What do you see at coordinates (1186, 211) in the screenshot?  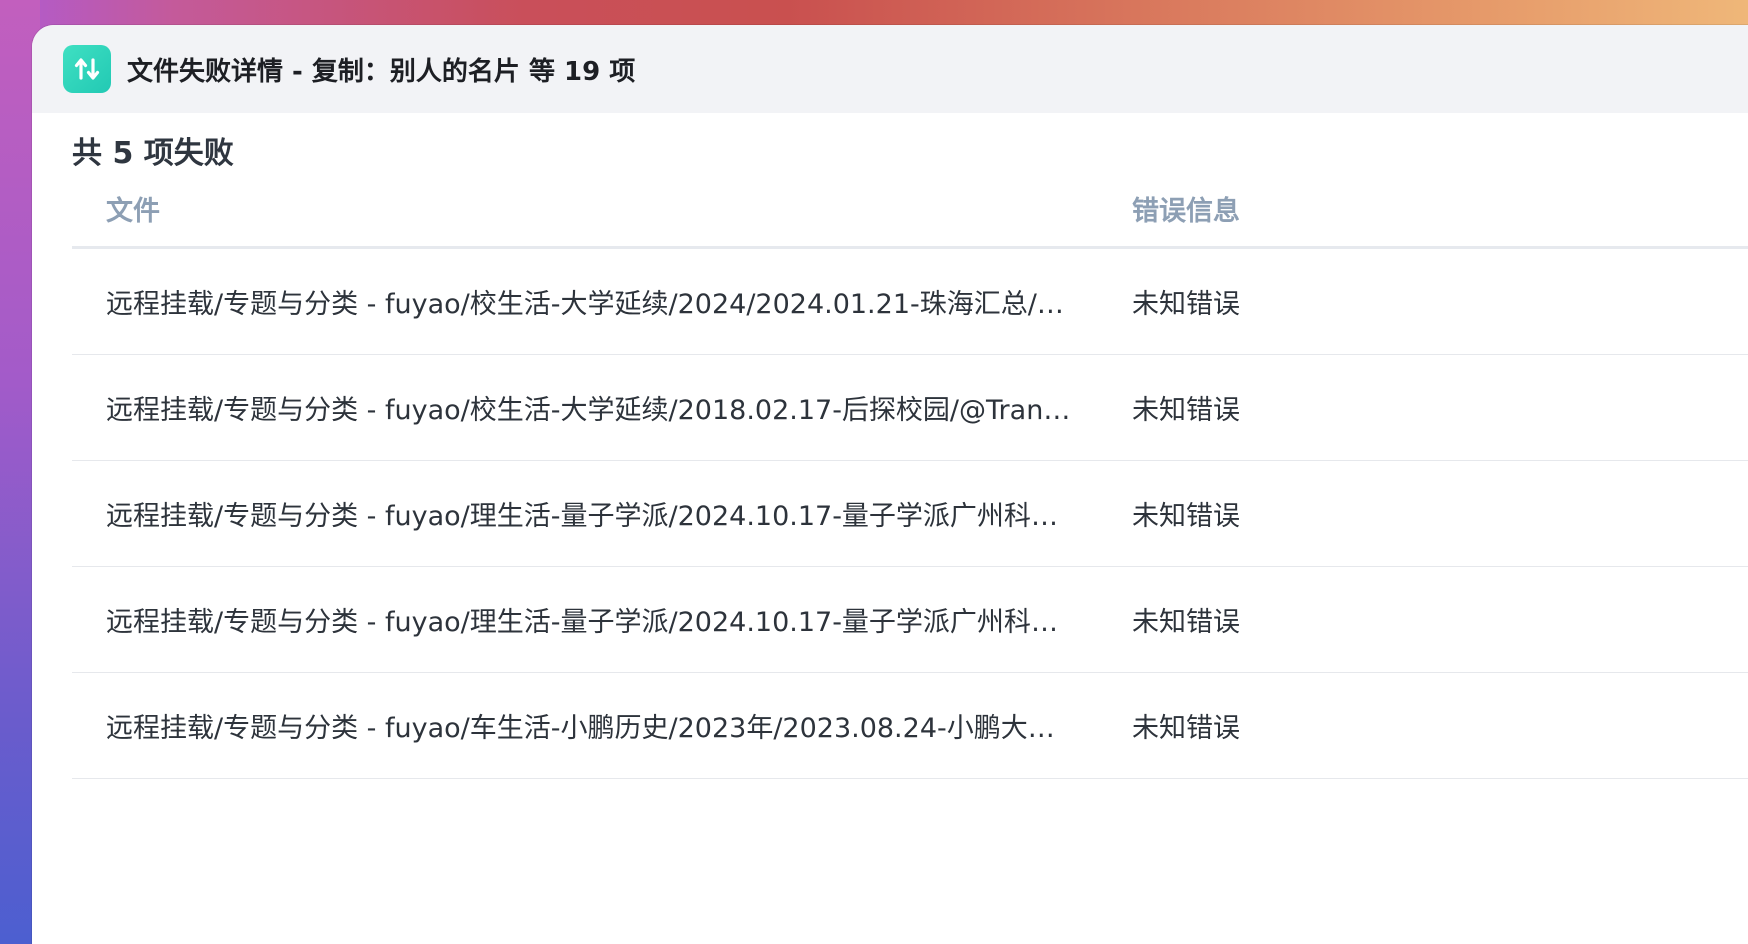 I see `column-header-error: 错误信息` at bounding box center [1186, 211].